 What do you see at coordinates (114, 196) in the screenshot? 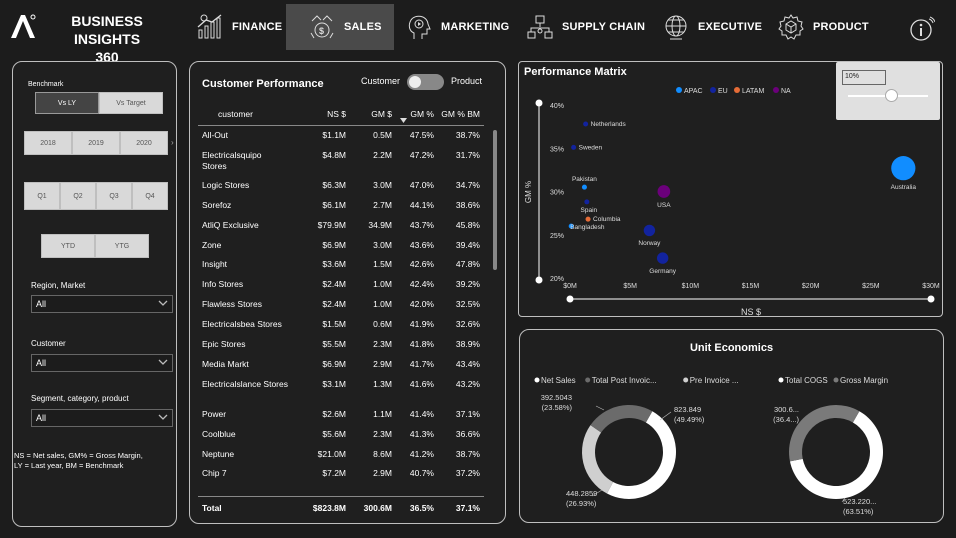
I see `quarter-q3-button: Q3` at bounding box center [114, 196].